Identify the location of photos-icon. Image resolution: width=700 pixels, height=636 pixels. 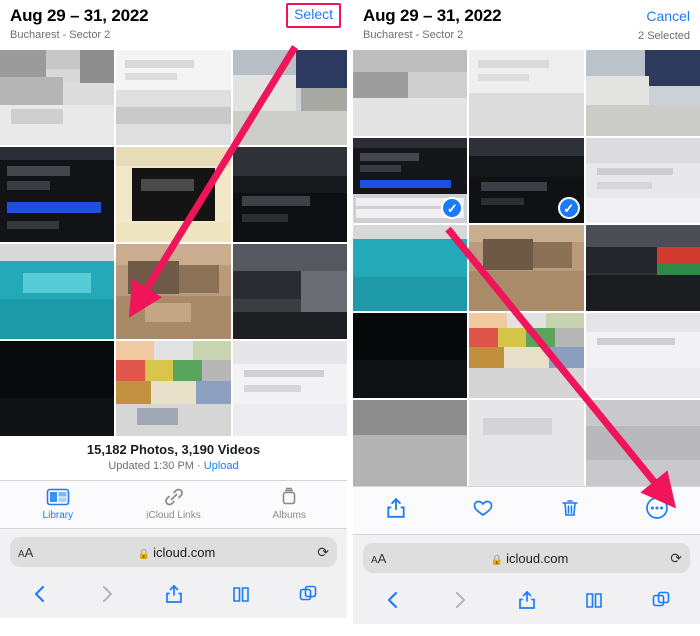
(58, 498).